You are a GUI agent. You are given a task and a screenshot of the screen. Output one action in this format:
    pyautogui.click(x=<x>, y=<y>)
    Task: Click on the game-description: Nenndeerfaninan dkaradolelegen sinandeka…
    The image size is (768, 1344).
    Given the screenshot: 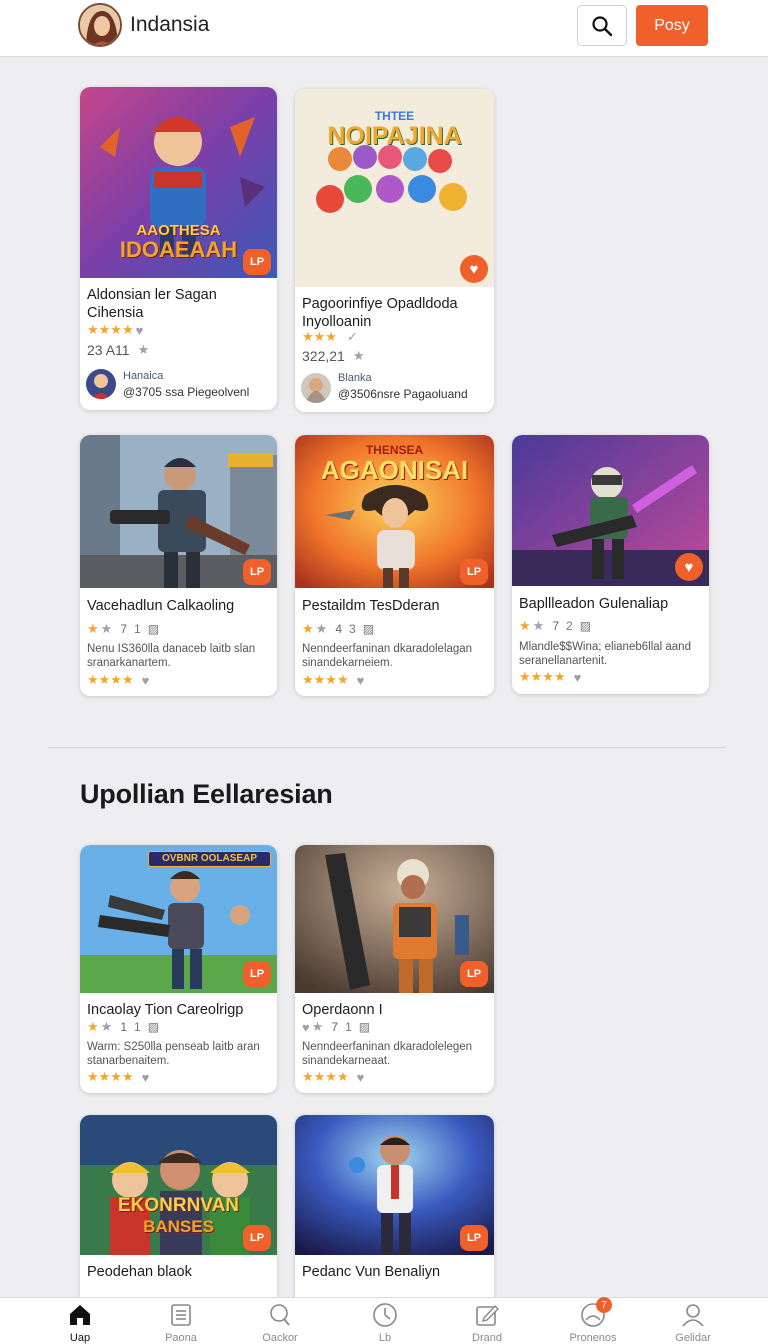 What is the action you would take?
    pyautogui.click(x=387, y=1054)
    